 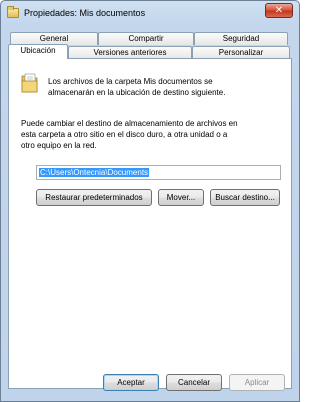 I want to click on restore-defaults-button: Restaurar predeterminados, so click(x=94, y=197).